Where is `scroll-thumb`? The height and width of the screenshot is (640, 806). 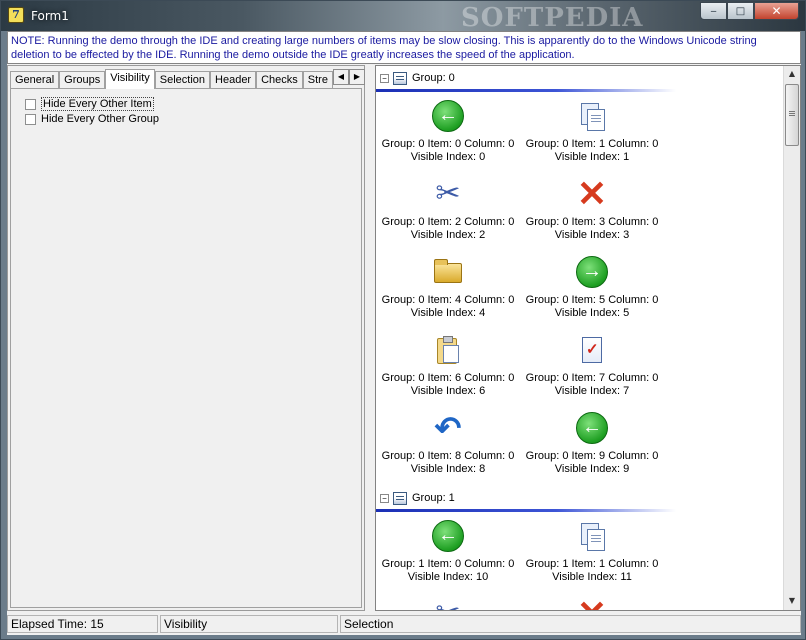
scroll-thumb is located at coordinates (792, 115).